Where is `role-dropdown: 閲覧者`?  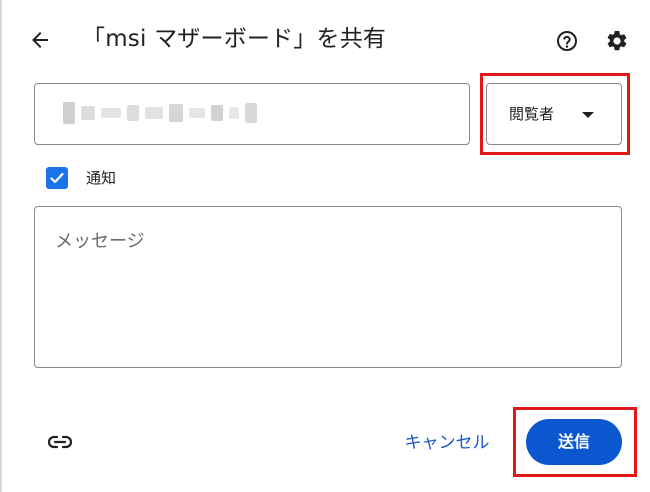 role-dropdown: 閲覧者 is located at coordinates (554, 114).